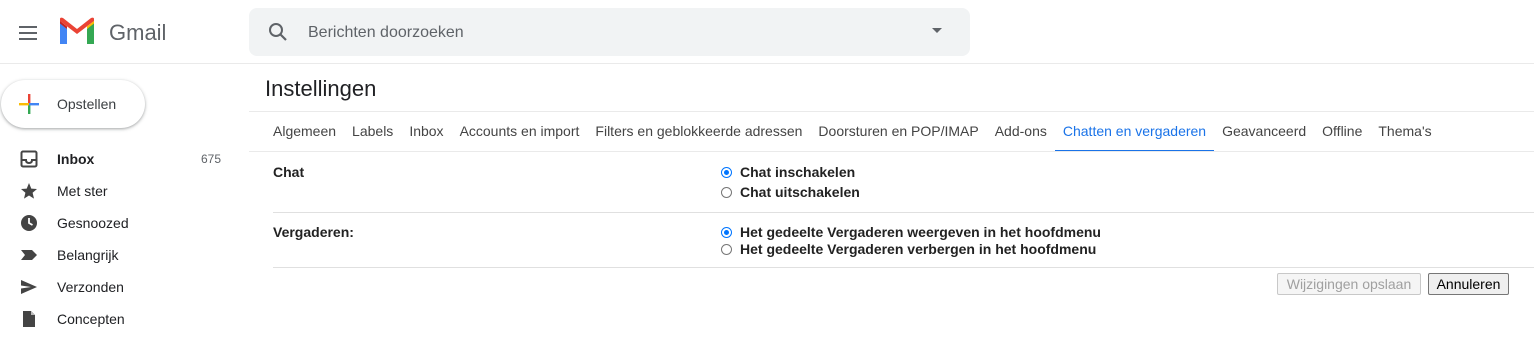  What do you see at coordinates (726, 192) in the screenshot?
I see `chat-disable-radio` at bounding box center [726, 192].